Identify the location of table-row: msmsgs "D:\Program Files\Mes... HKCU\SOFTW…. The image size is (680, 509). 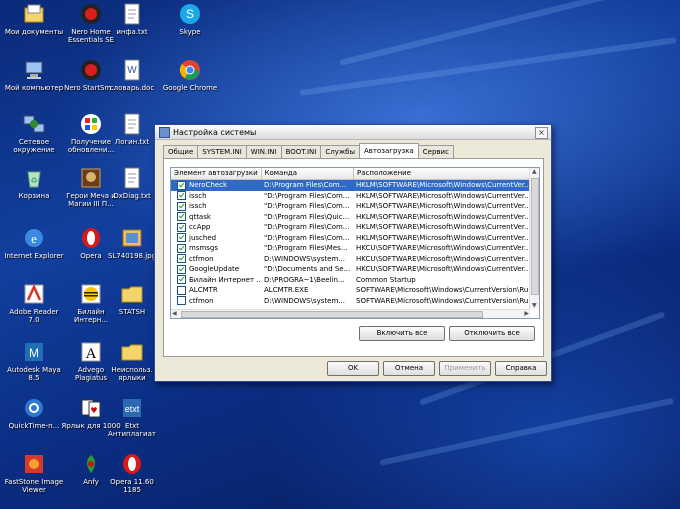
(355, 248).